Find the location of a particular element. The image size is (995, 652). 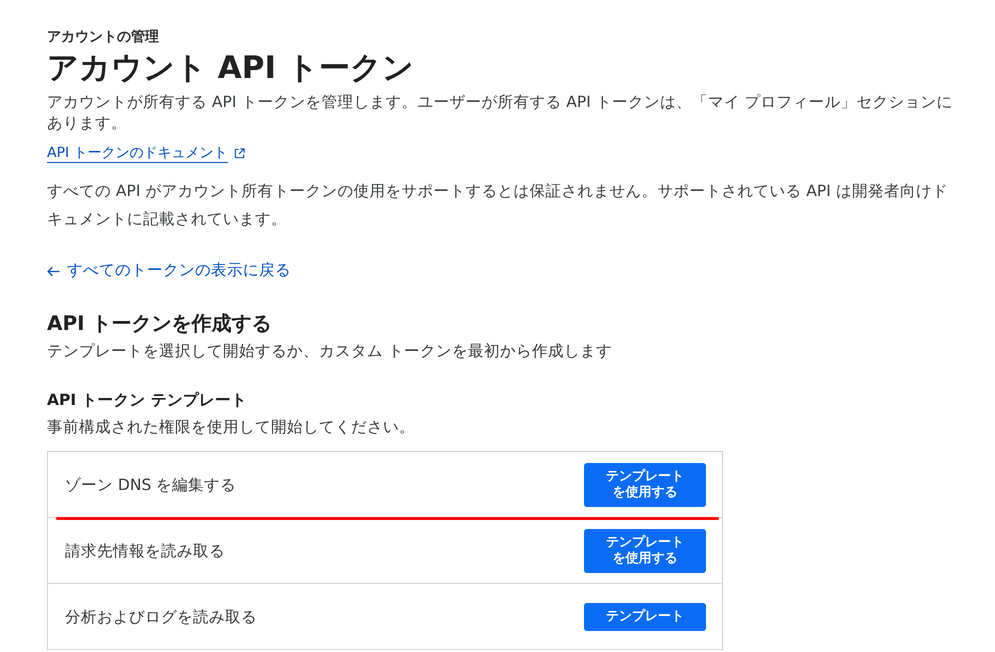

description-text: アカウントが所有する API トークンを管理します。ユーザーが所有する API トークンは、「マイ プロフィール」セクションにあります。 is located at coordinates (500, 113).